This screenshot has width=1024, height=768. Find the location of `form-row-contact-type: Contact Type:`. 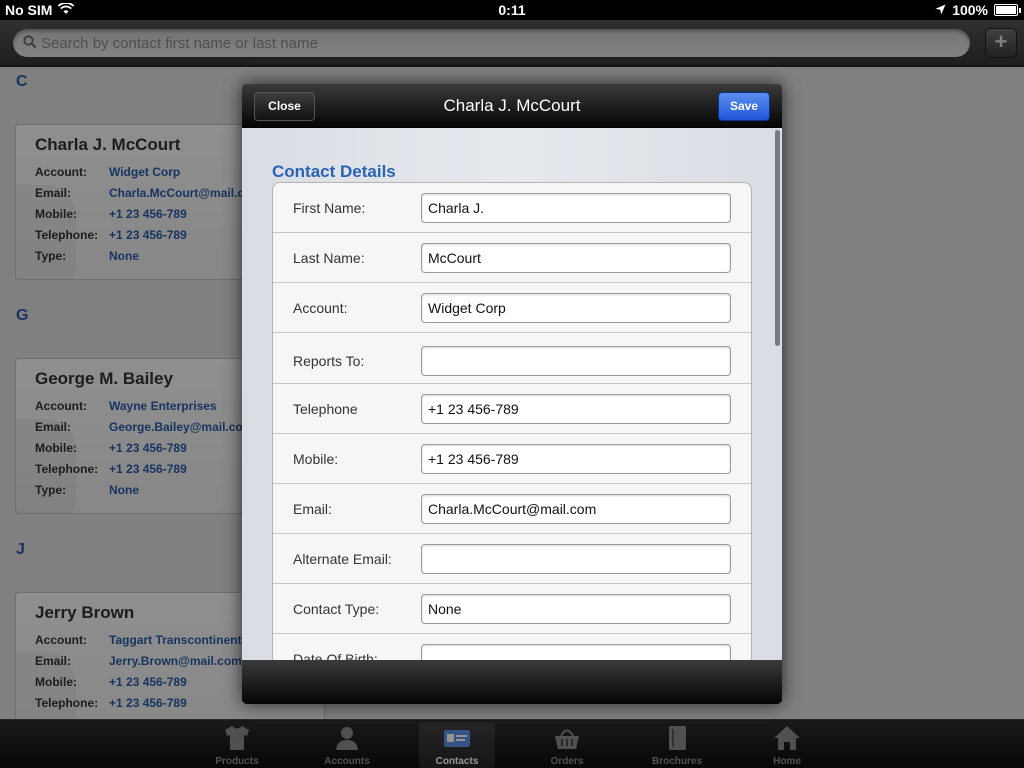

form-row-contact-type: Contact Type: is located at coordinates (512, 609).